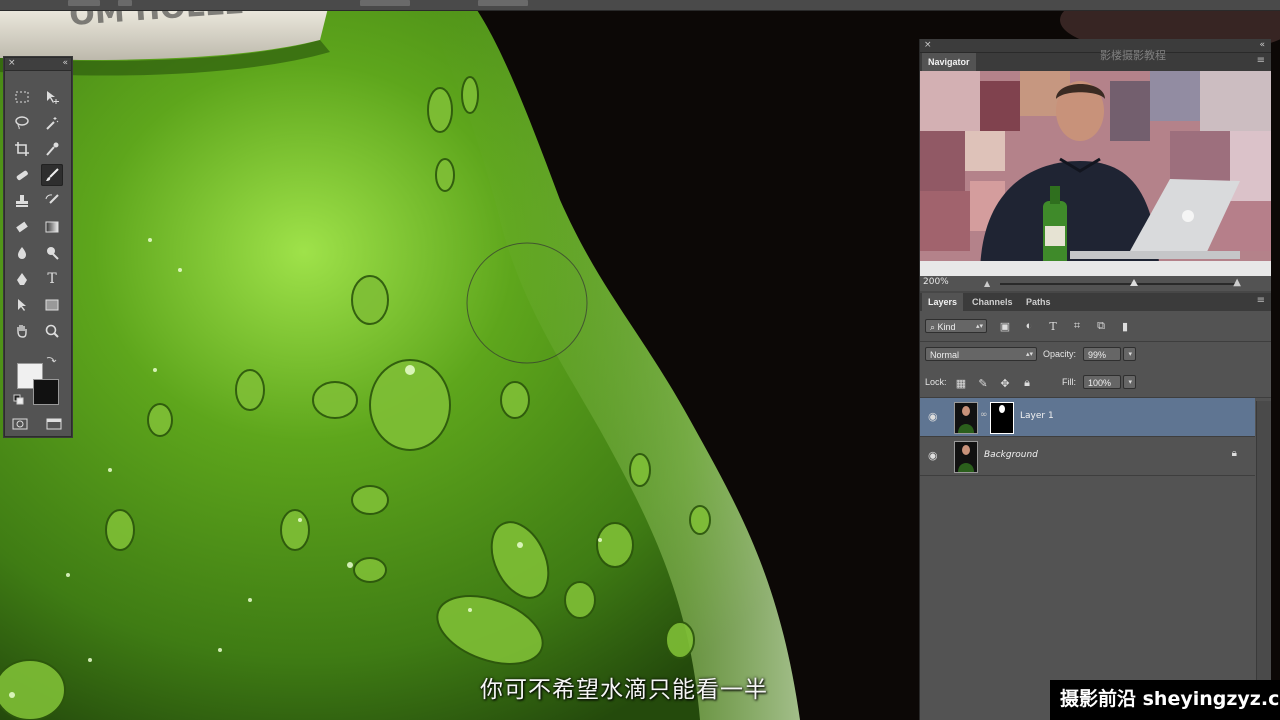  Describe the element at coordinates (1101, 326) in the screenshot. I see `filter-smart-object-icon: ⧉` at that location.